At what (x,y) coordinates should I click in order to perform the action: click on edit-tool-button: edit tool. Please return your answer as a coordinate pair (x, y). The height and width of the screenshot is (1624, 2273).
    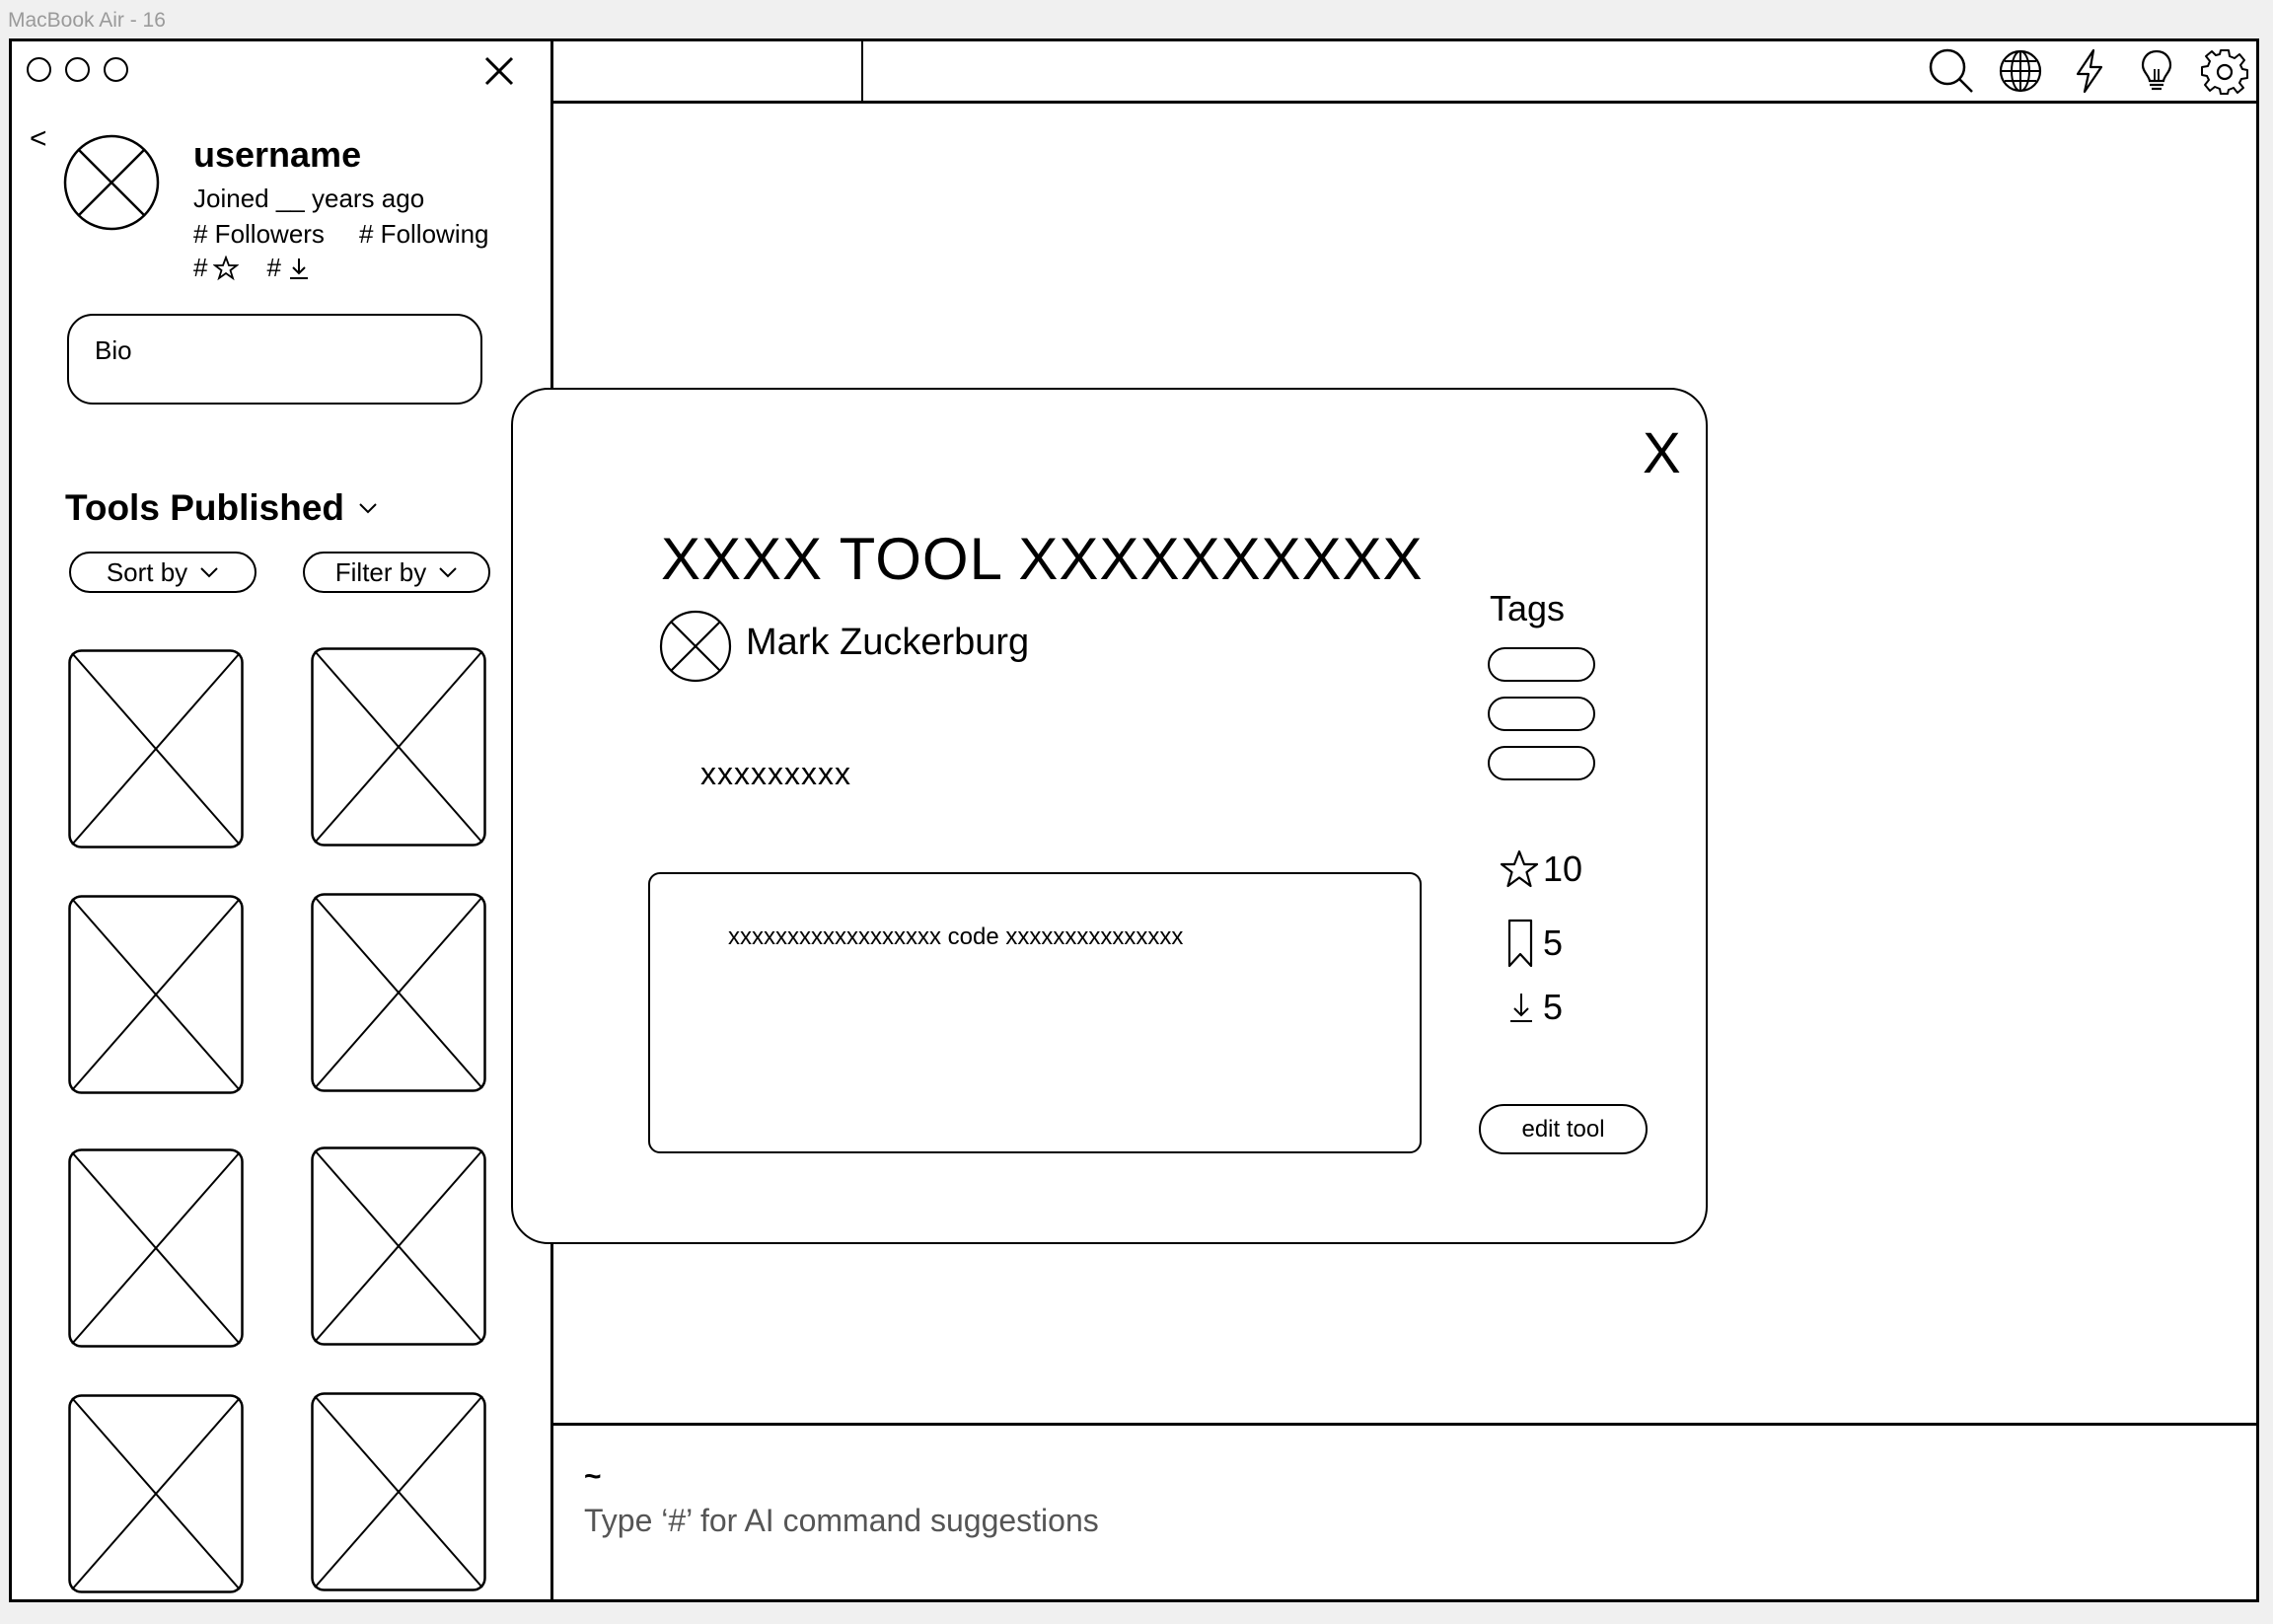
    Looking at the image, I should click on (1563, 1129).